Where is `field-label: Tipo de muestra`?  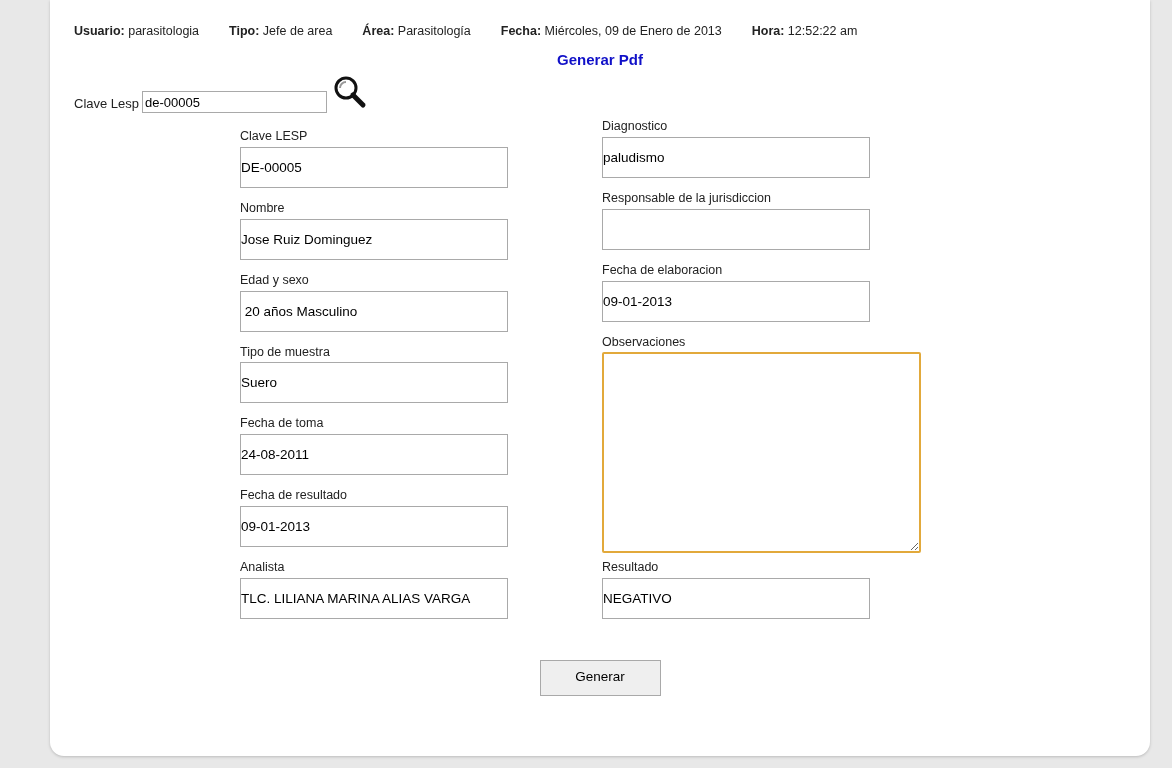 field-label: Tipo de muestra is located at coordinates (285, 352).